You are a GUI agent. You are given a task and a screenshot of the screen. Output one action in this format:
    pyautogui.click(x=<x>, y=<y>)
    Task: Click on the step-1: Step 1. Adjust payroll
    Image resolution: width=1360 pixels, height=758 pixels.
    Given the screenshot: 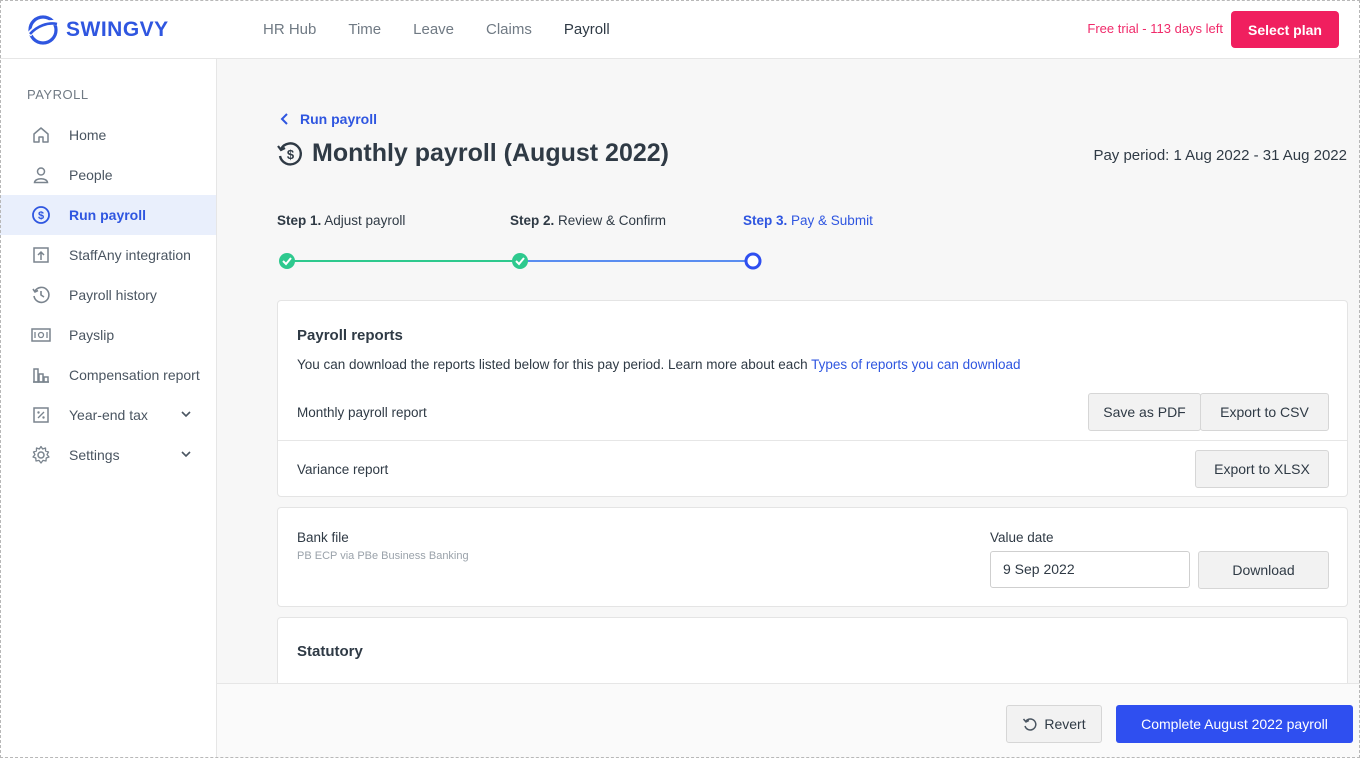 What is the action you would take?
    pyautogui.click(x=341, y=220)
    